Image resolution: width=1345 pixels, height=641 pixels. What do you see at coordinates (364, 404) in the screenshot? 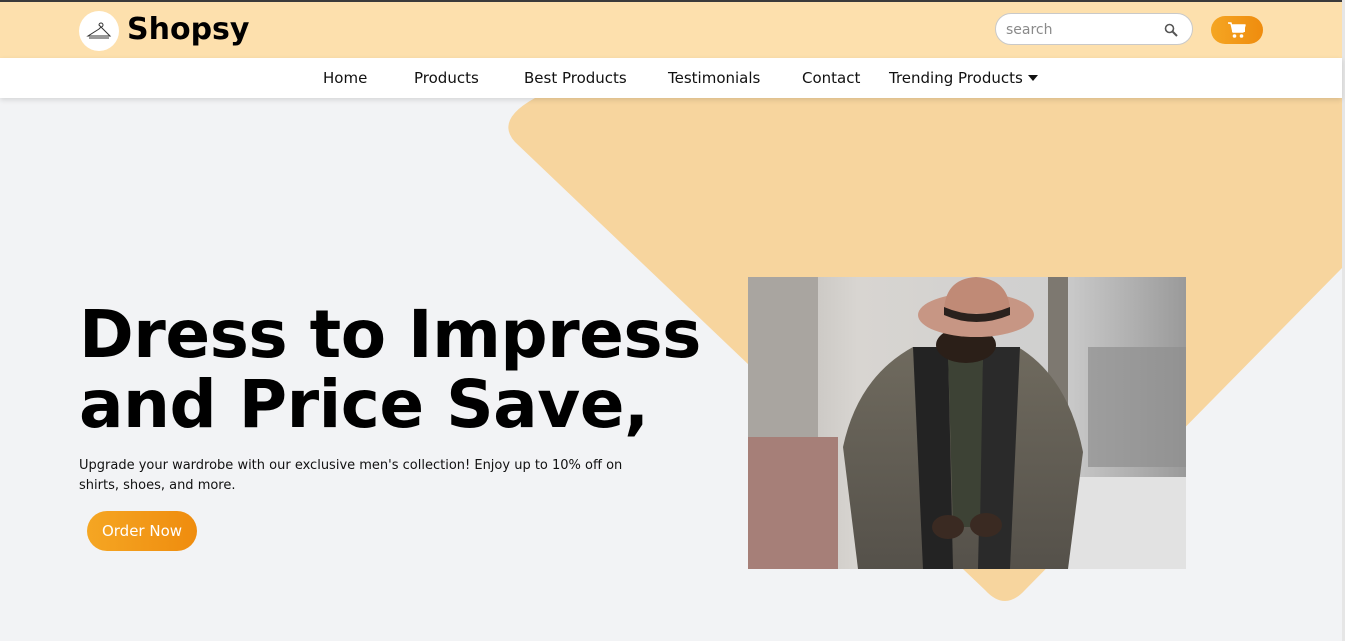
I see `hero-headline-line2: and Price Save,` at bounding box center [364, 404].